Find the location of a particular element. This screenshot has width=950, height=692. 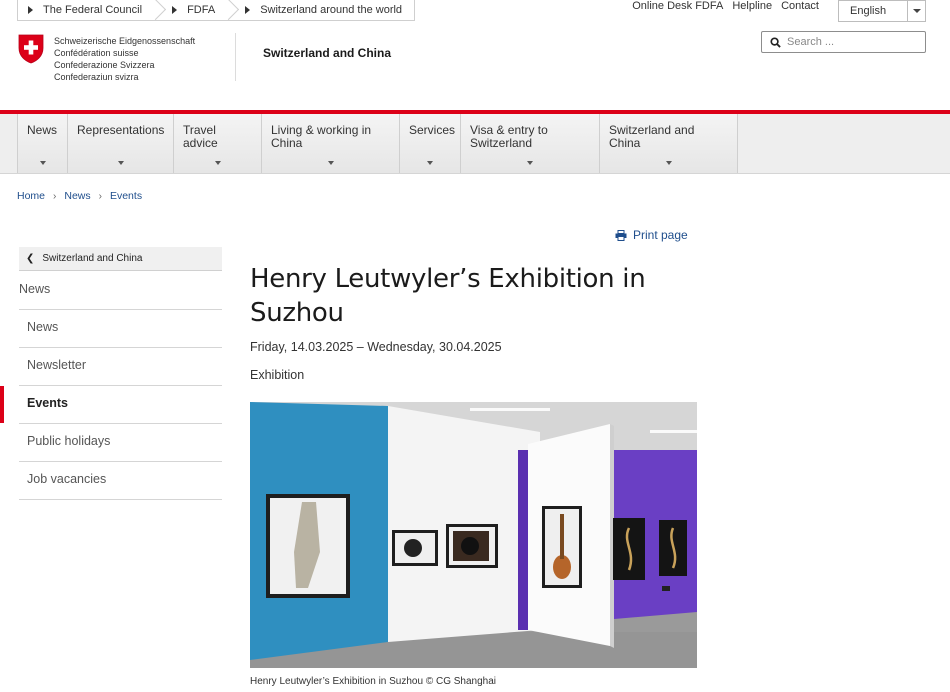

header-divider is located at coordinates (235, 57).